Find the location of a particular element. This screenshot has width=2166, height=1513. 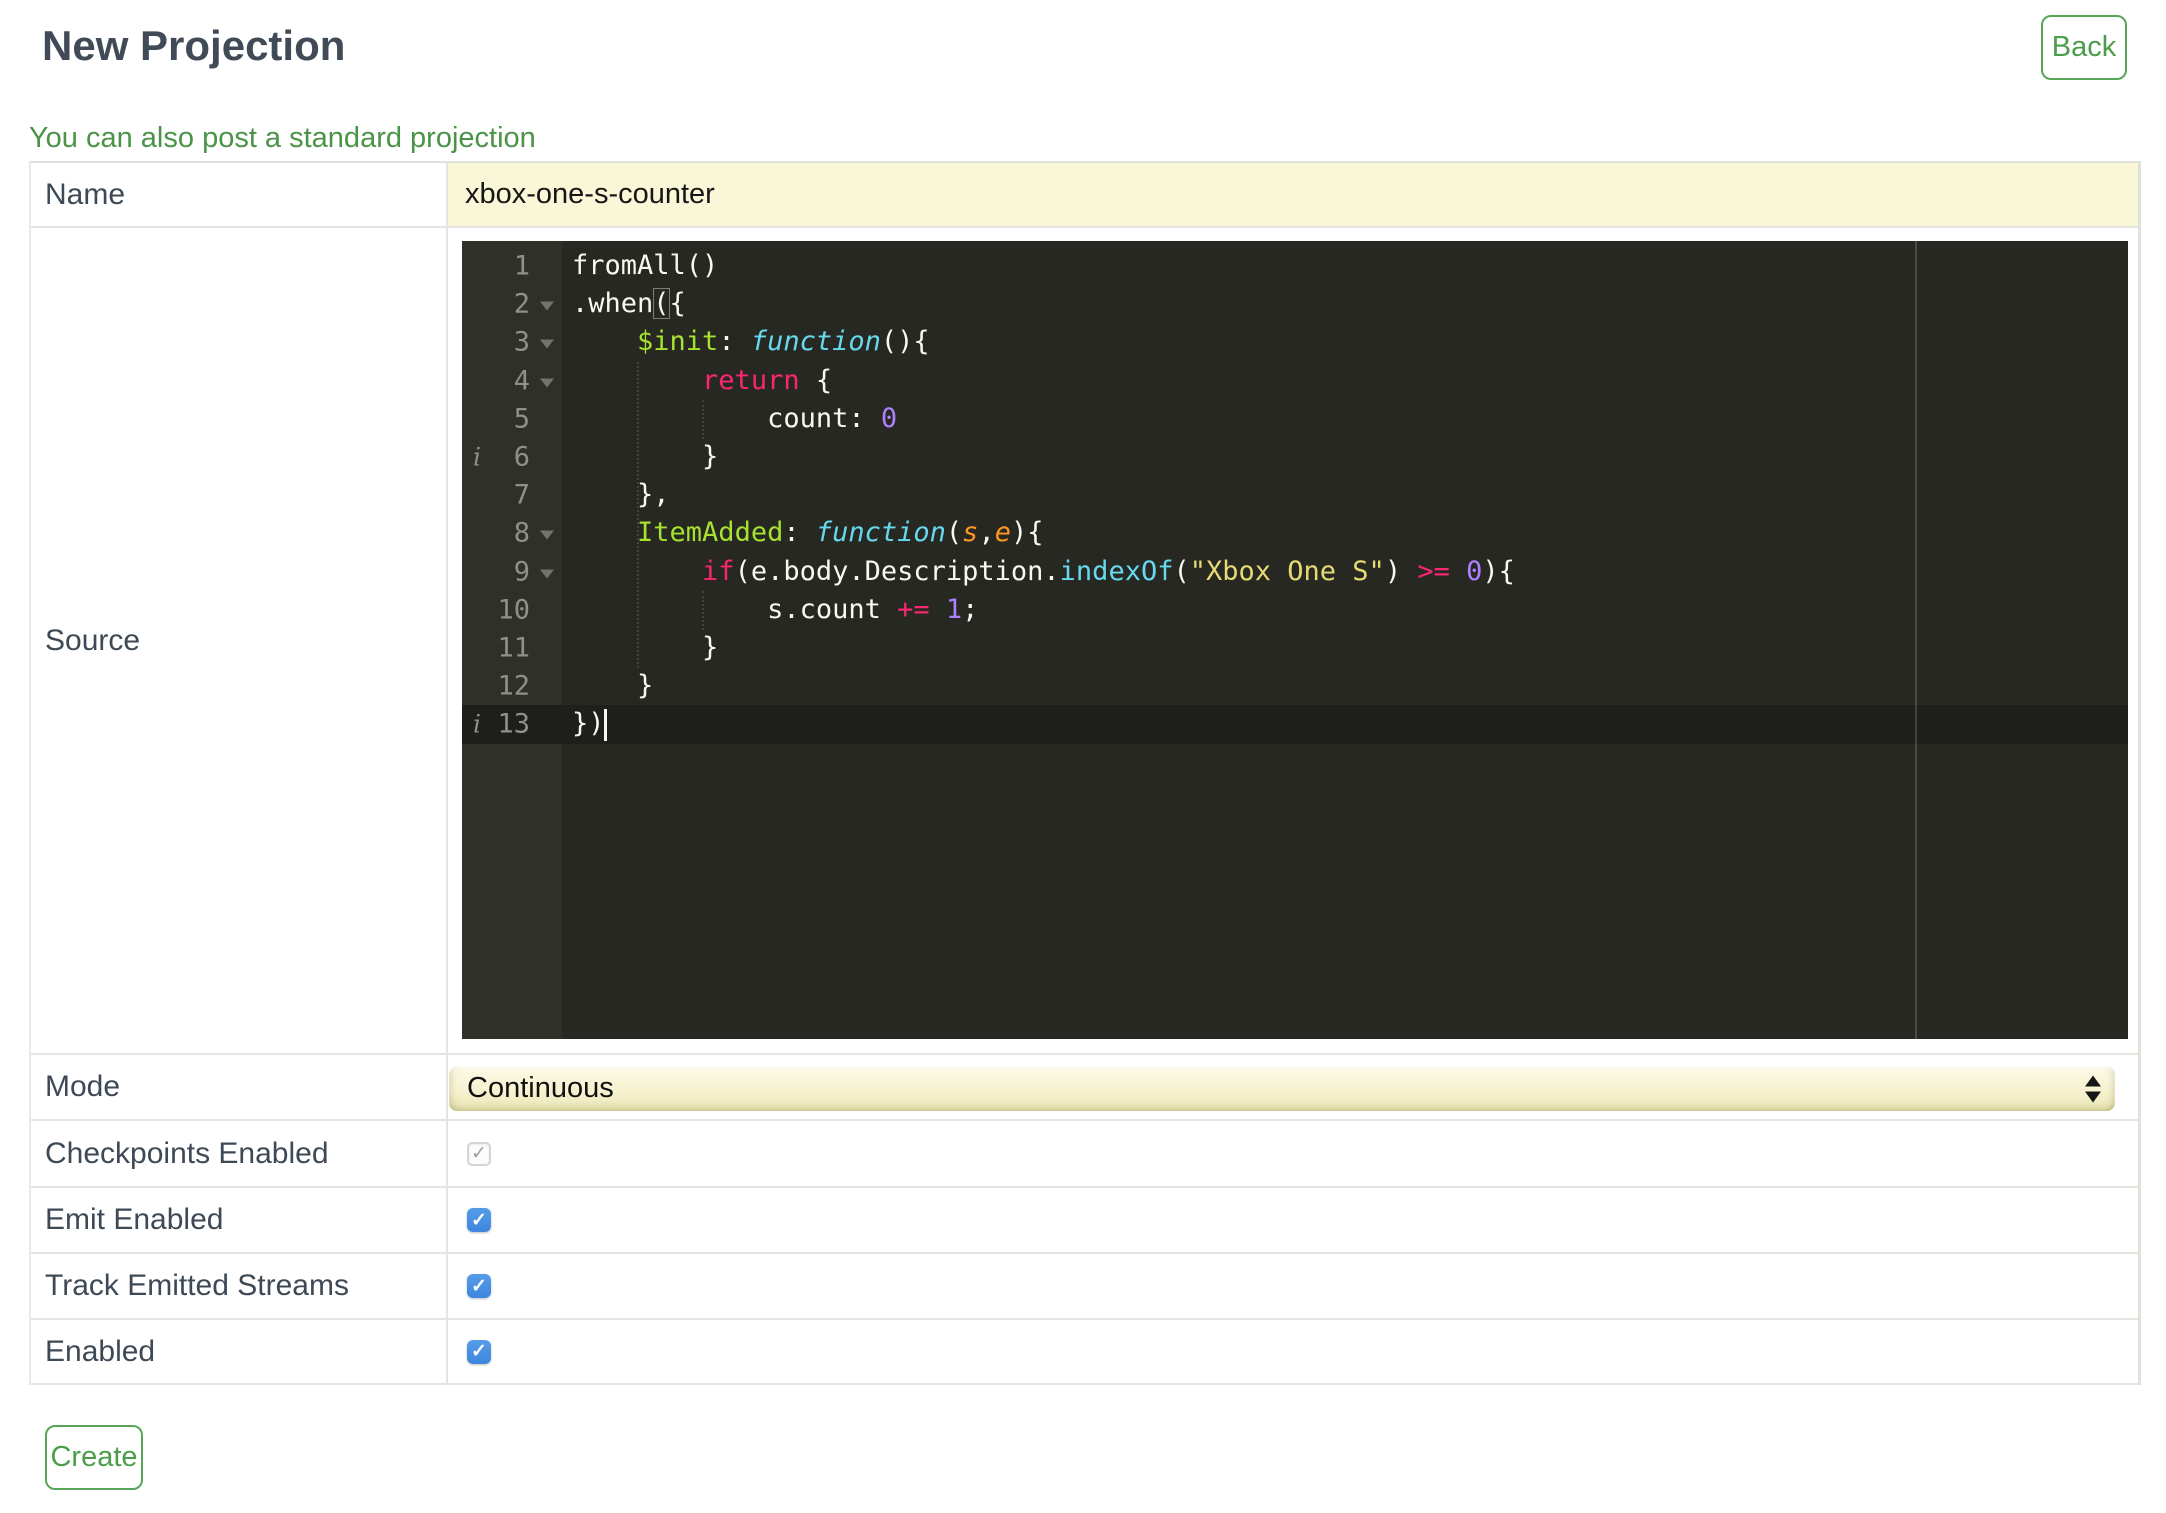

line-number: 4 is located at coordinates (521, 381).